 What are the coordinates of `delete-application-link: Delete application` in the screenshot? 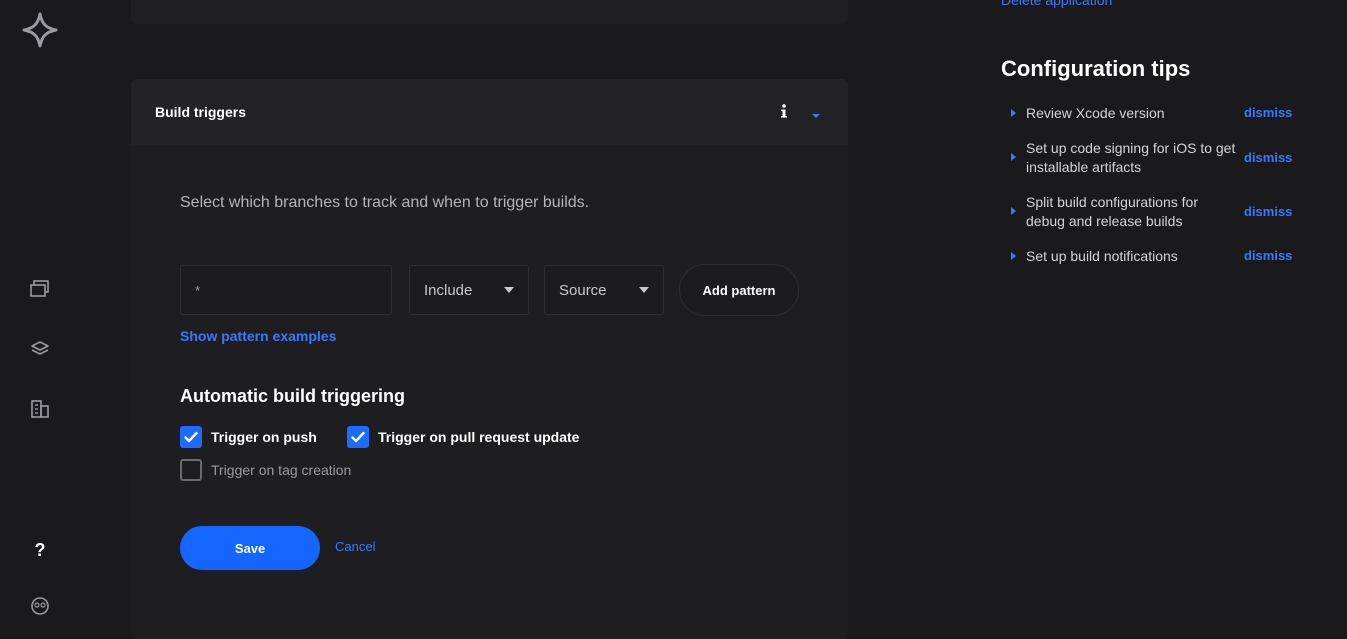 It's located at (1056, 4).